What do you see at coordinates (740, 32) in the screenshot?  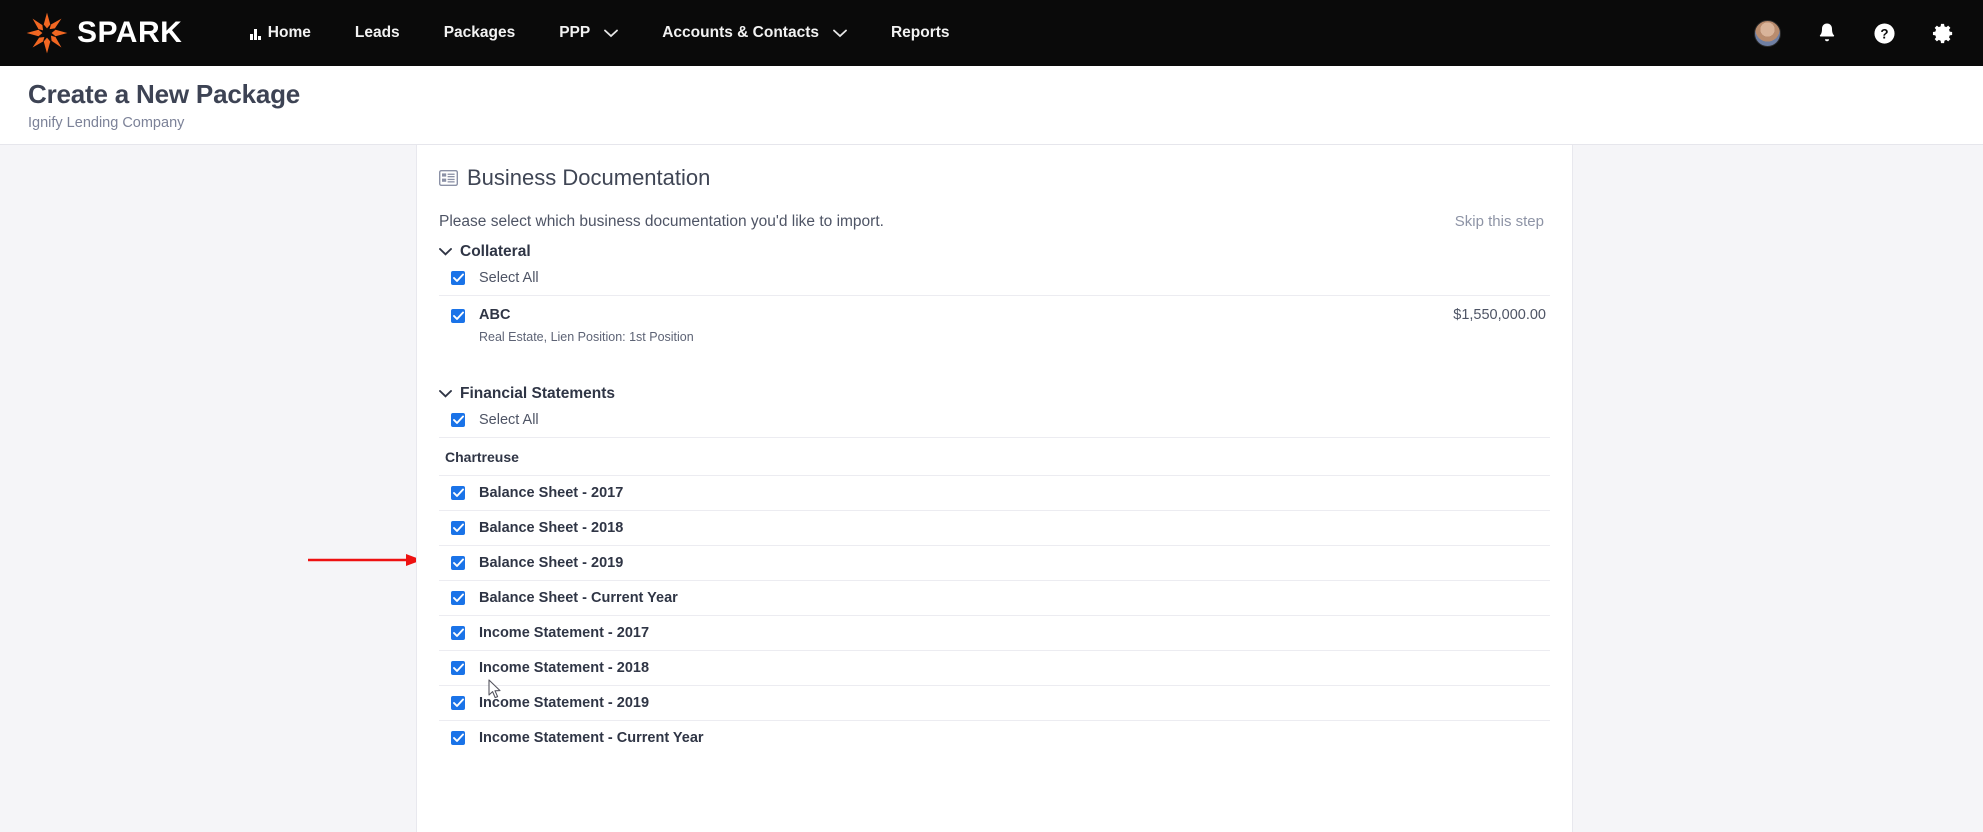 I see `nav-item-accounts-contacts-label: Accounts & Contacts` at bounding box center [740, 32].